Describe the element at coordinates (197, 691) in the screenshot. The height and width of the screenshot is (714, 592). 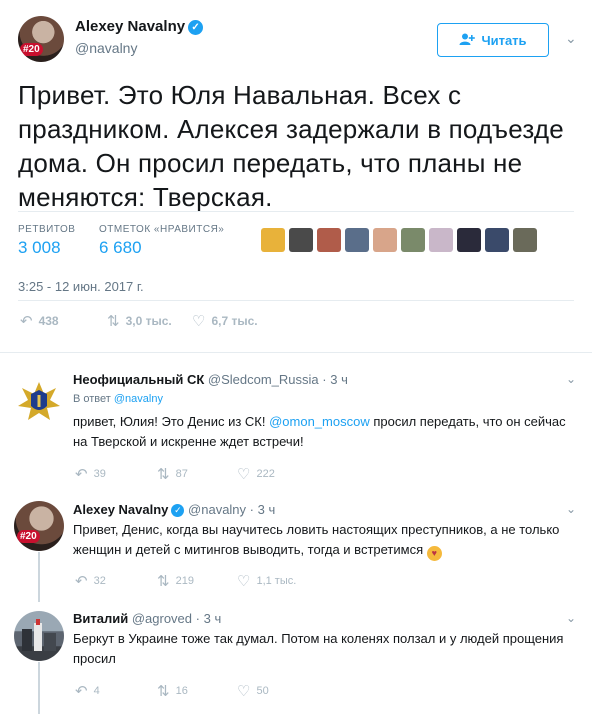
I see `retweet-button: ⇅ 16` at that location.